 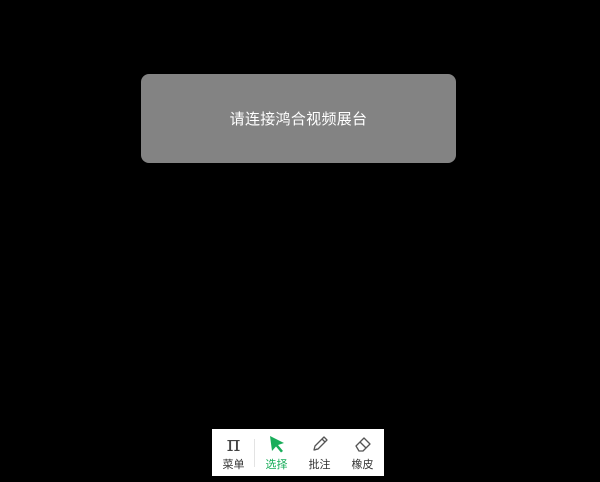 I want to click on menu-button: π 菜单, so click(x=233, y=452).